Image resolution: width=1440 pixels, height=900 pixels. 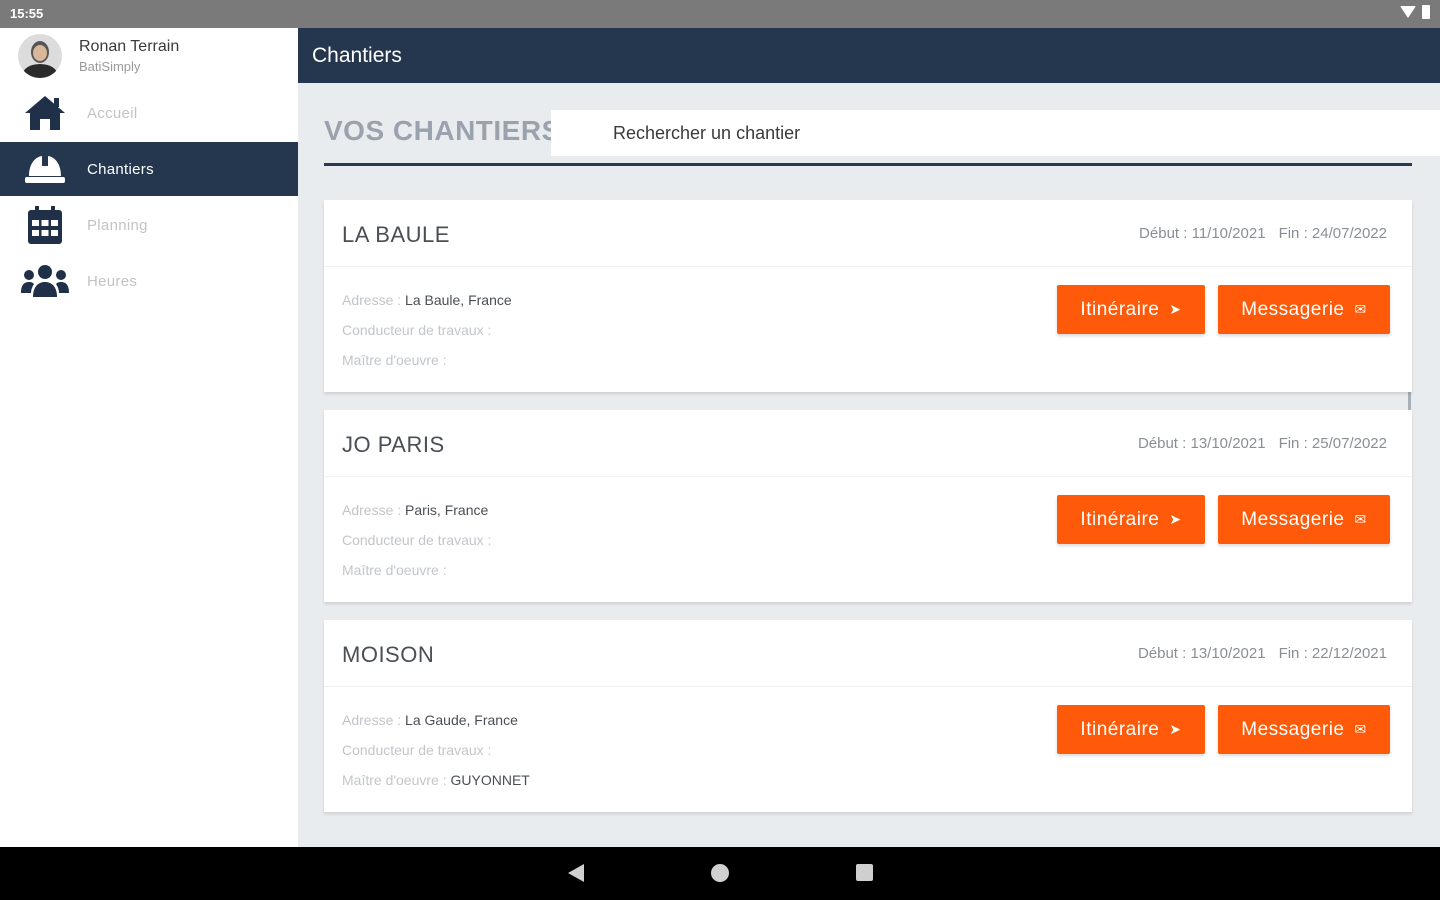 I want to click on address-line: Adresse : La Baule, France, so click(x=427, y=300).